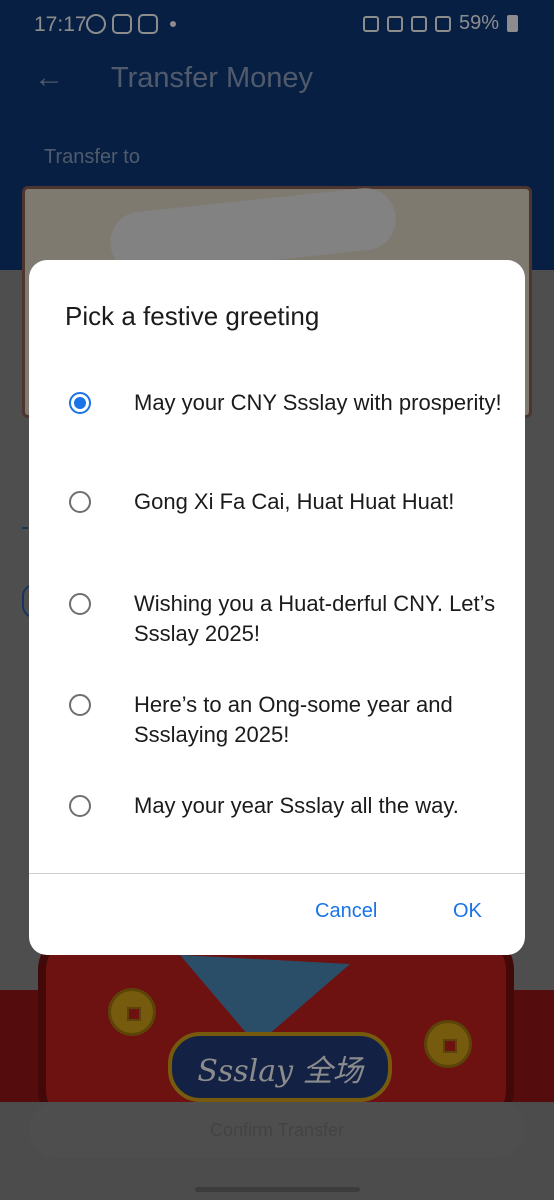  What do you see at coordinates (294, 501) in the screenshot?
I see `greeting-option-label: Gong Xi Fa Cai, Huat Huat Huat!` at bounding box center [294, 501].